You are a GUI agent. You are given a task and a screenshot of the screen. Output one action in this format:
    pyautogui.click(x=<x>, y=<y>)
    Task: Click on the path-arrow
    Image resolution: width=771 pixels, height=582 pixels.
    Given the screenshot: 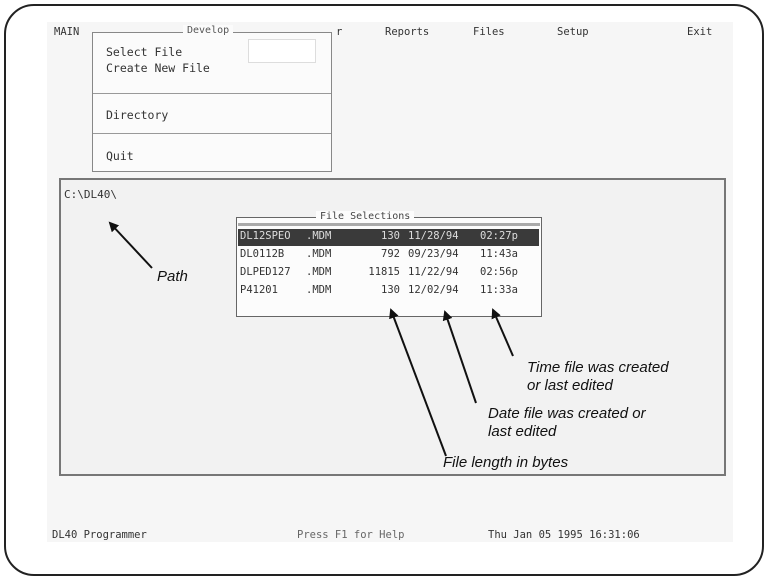 What is the action you would take?
    pyautogui.click(x=130, y=245)
    